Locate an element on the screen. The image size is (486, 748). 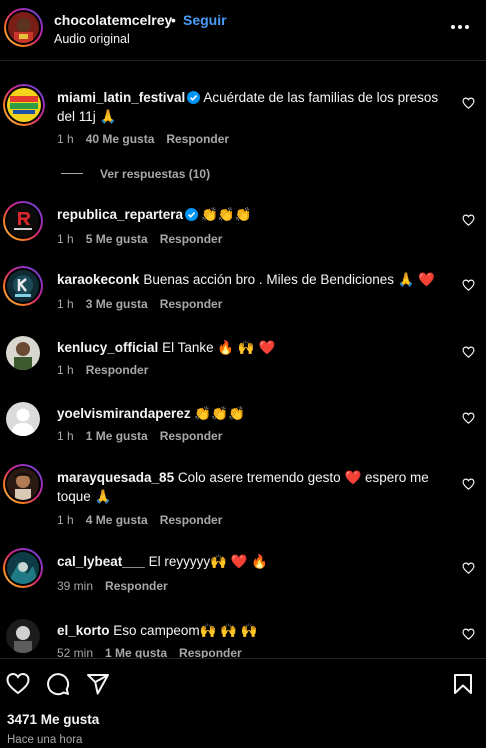
karaokeconk-logo is located at coordinates (23, 286).